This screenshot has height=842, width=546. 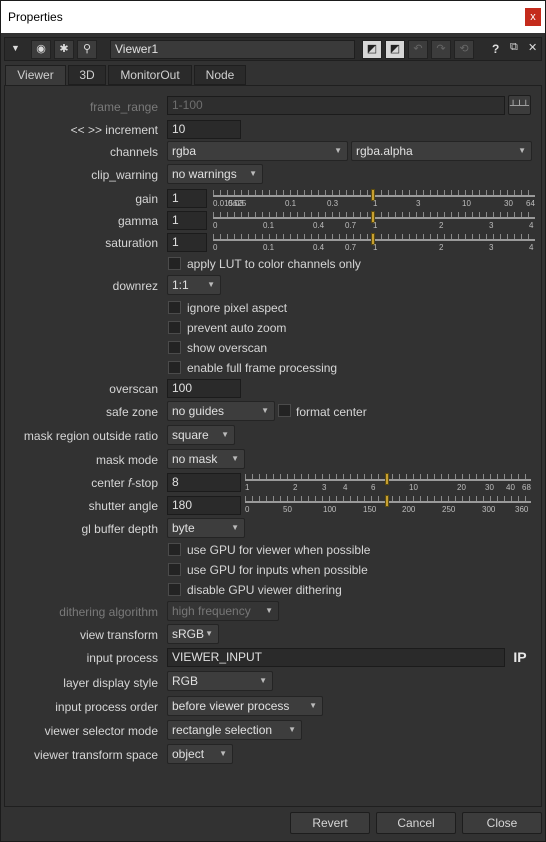 What do you see at coordinates (273, 825) in the screenshot?
I see `footer-bar: Revert Cancel Close` at bounding box center [273, 825].